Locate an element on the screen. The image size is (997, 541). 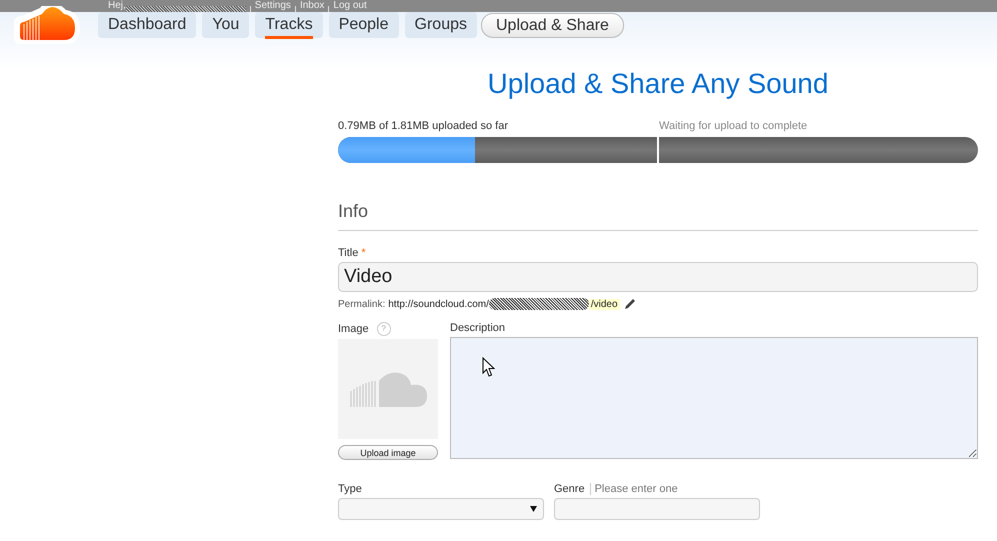
pencil-icon is located at coordinates (630, 304).